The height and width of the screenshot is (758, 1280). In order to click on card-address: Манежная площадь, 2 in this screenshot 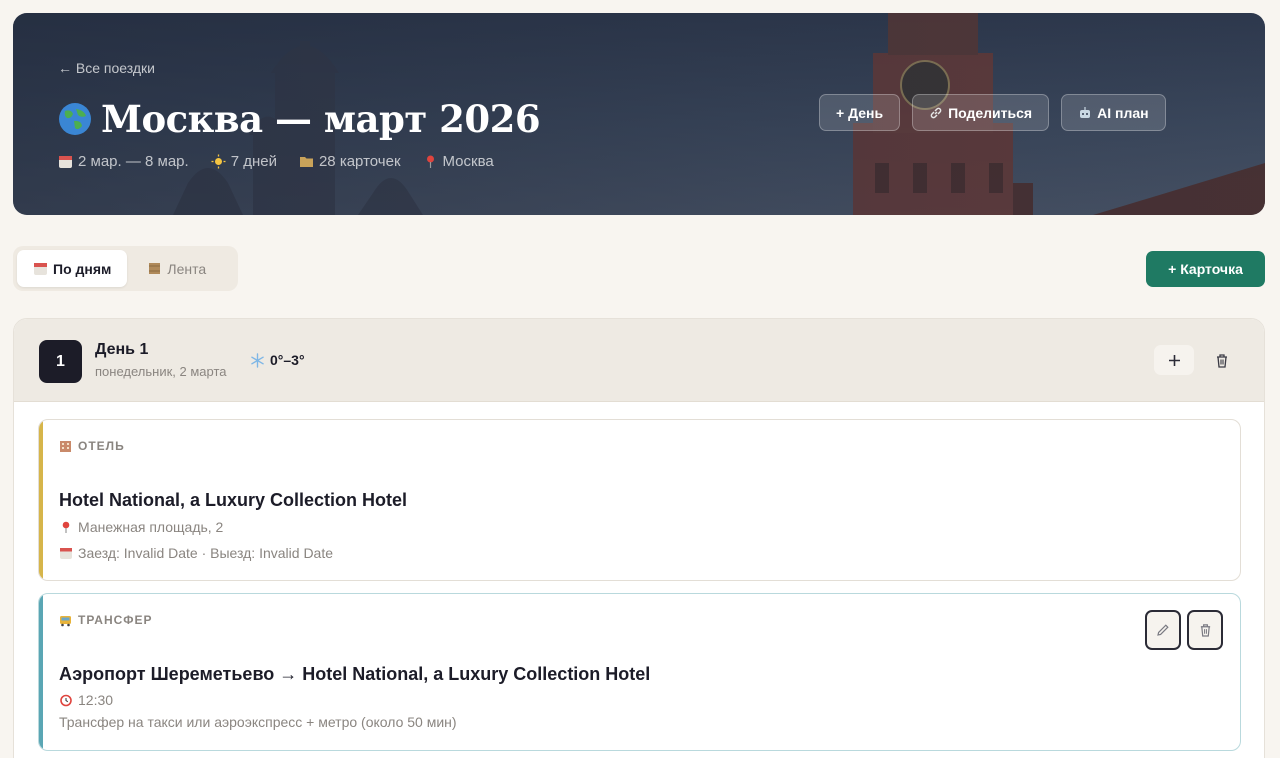, I will do `click(141, 527)`.